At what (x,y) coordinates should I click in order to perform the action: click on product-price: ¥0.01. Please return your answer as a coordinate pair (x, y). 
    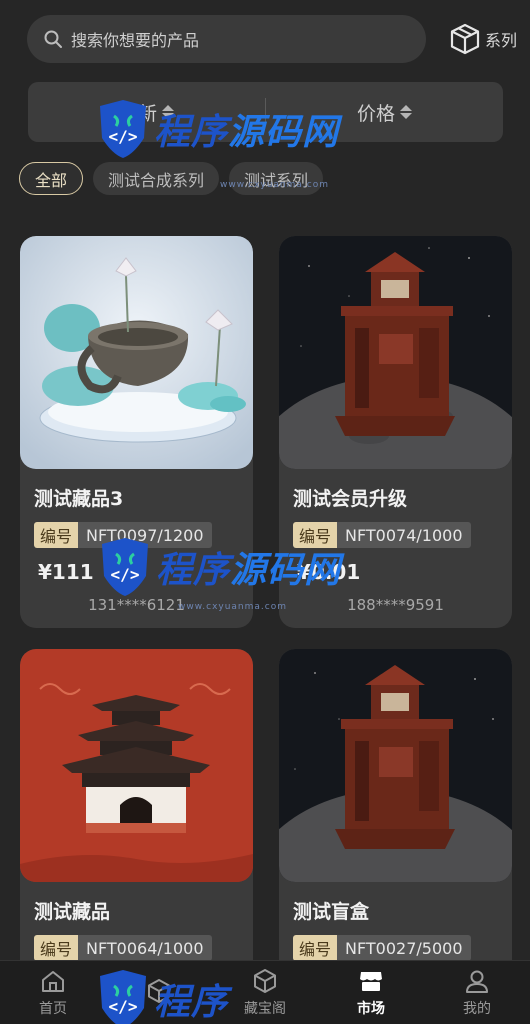
    Looking at the image, I should click on (329, 572).